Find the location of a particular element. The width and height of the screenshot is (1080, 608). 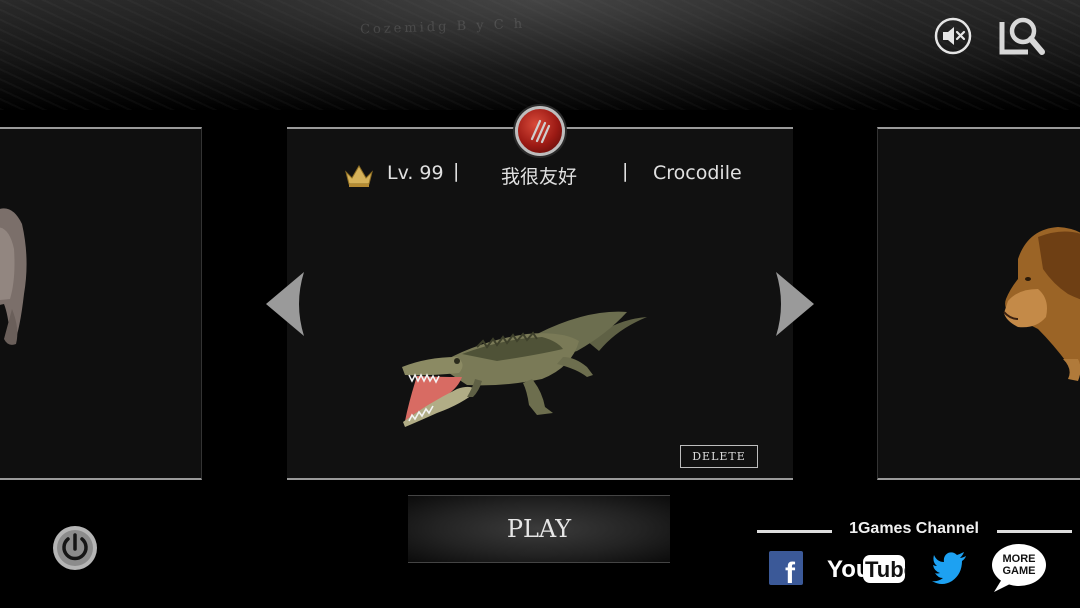

facebook-button: f is located at coordinates (786, 570).